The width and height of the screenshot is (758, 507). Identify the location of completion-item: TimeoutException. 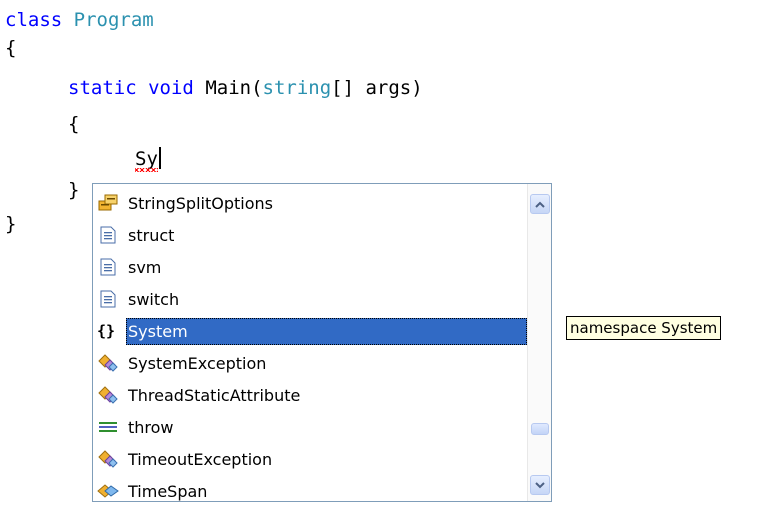
(310, 459).